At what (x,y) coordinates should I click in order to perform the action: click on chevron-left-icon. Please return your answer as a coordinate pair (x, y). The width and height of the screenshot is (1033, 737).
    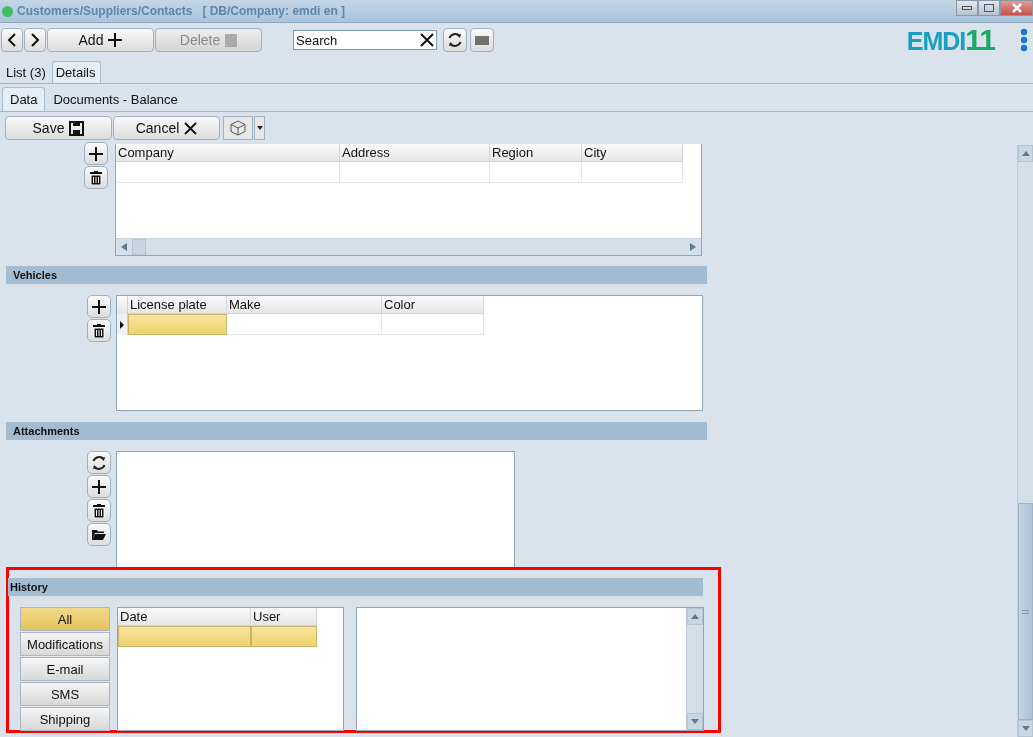
    Looking at the image, I should click on (12, 40).